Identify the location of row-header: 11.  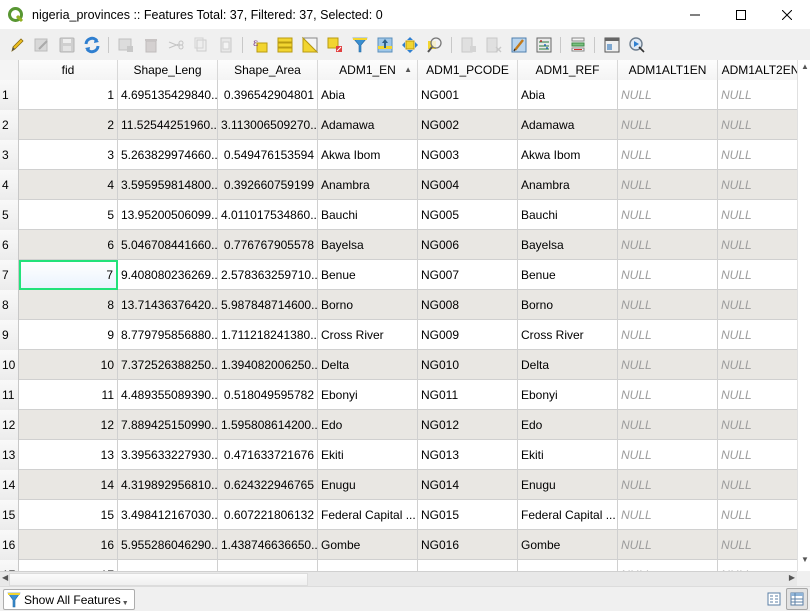
(9, 395).